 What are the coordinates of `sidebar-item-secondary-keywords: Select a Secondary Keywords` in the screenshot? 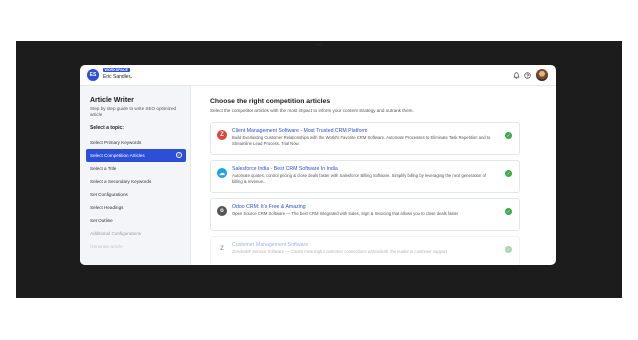 It's located at (136, 181).